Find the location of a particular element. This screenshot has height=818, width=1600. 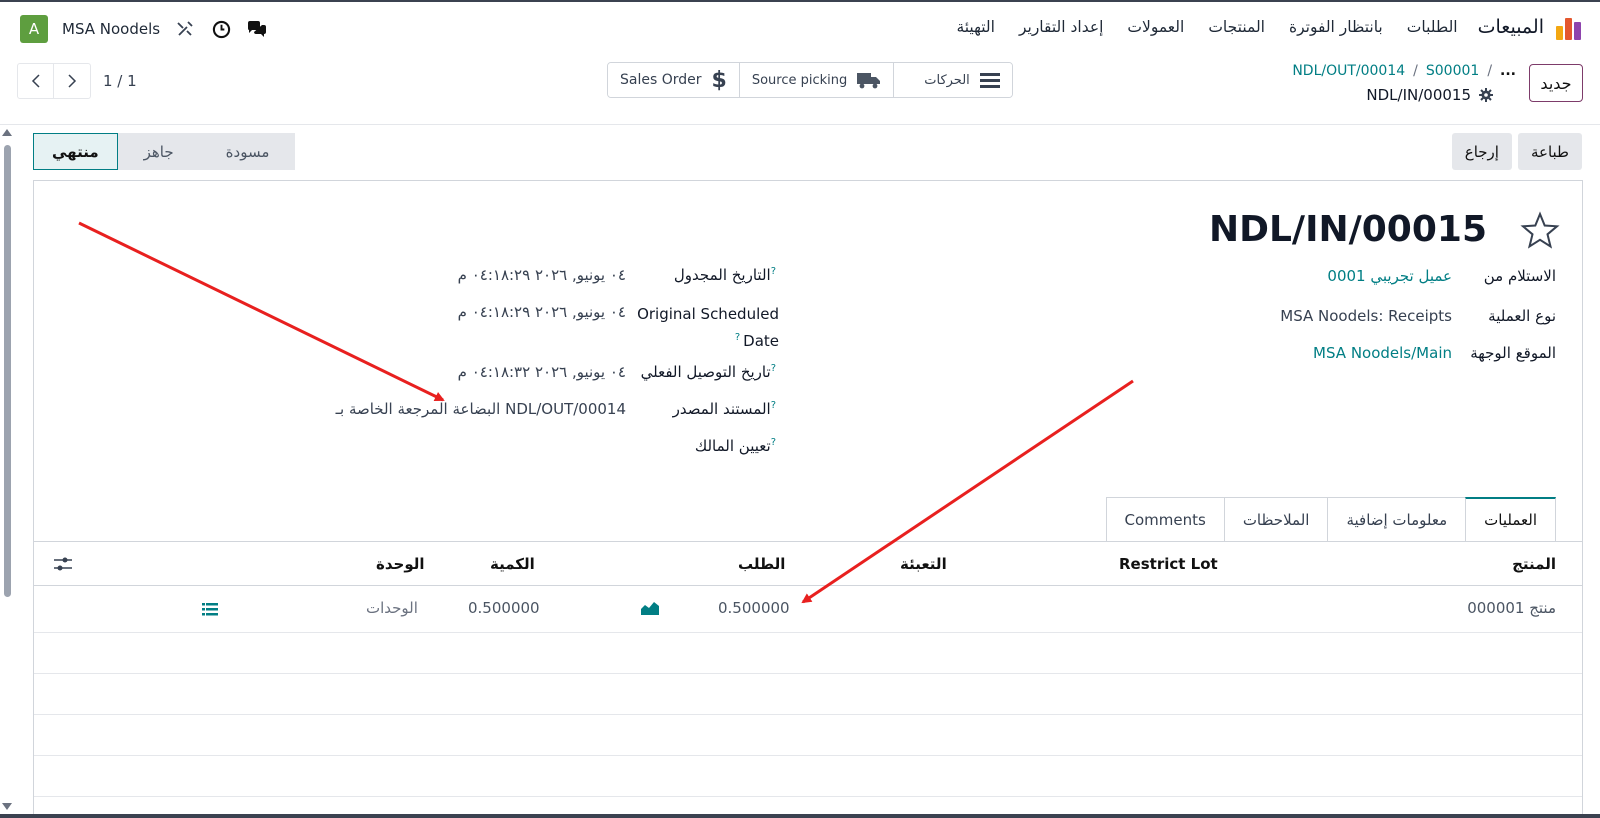

breadcrumb: ... / S00001 / NDL/OUT/00014 is located at coordinates (1404, 71).